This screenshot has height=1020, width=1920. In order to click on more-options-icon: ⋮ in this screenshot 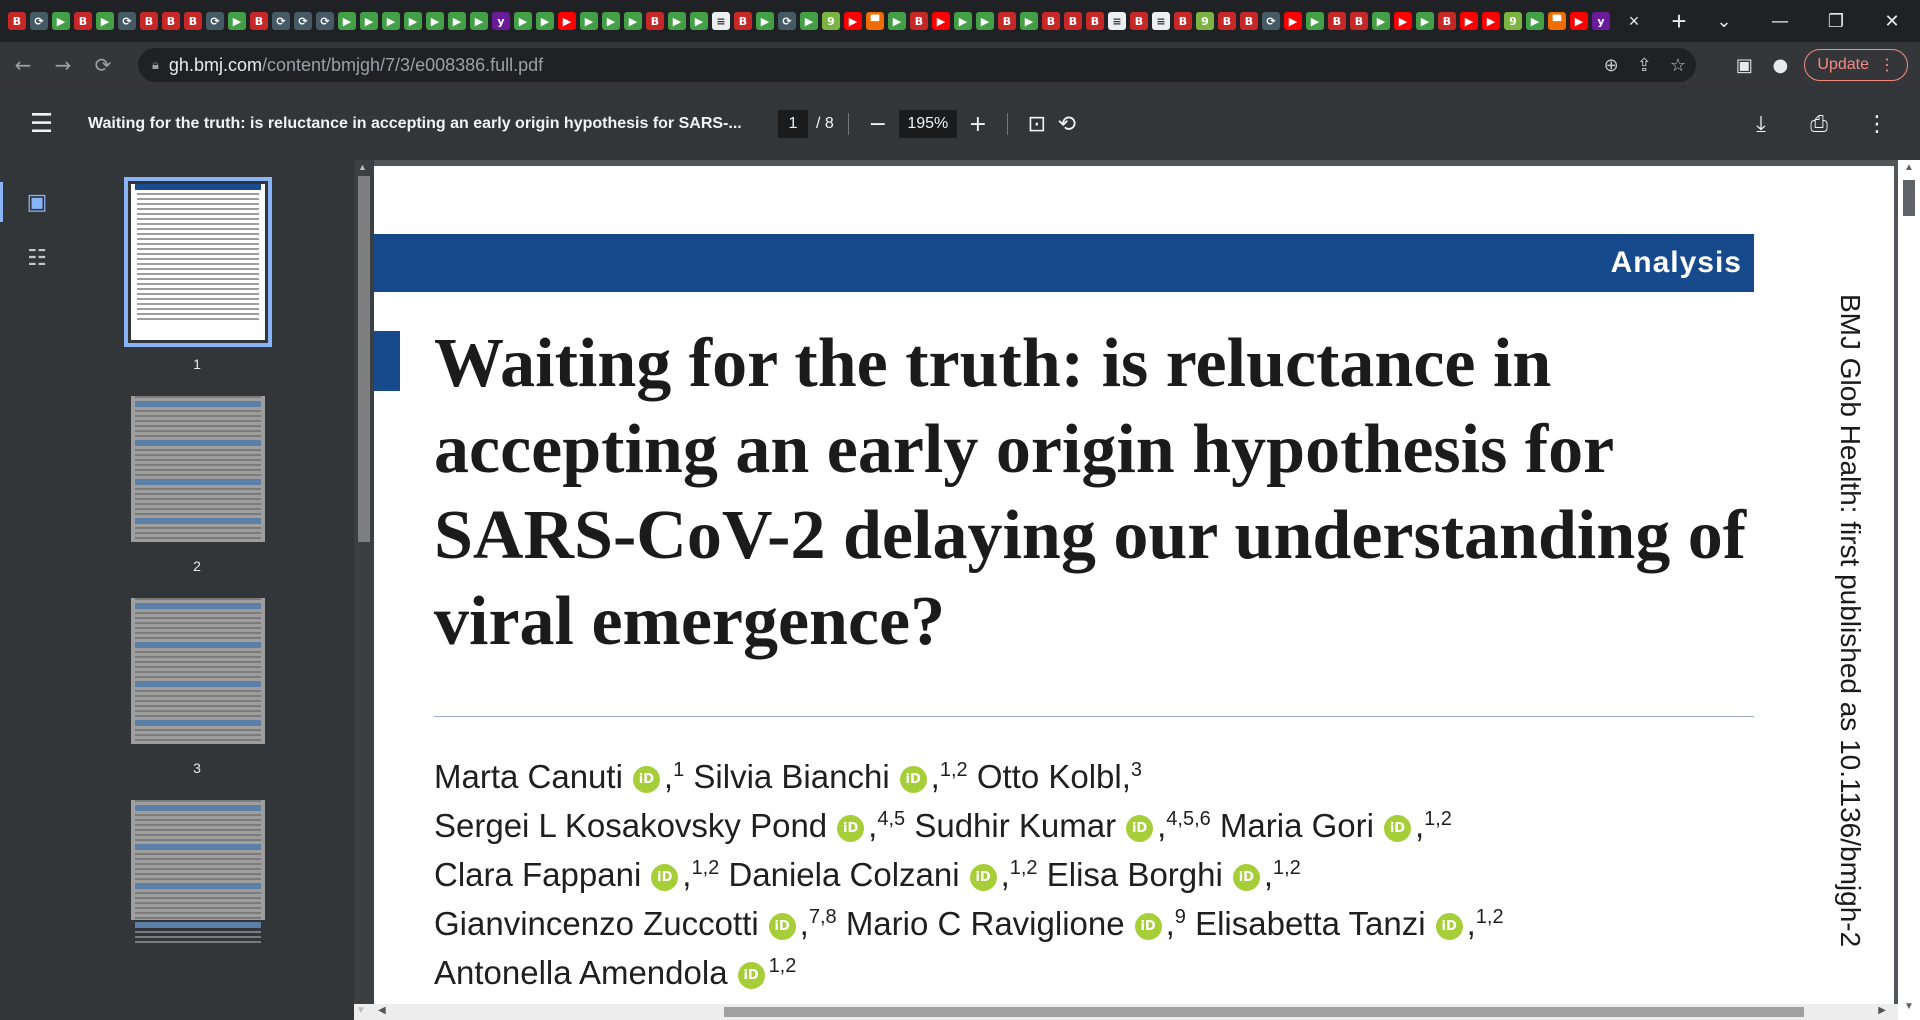, I will do `click(1877, 124)`.